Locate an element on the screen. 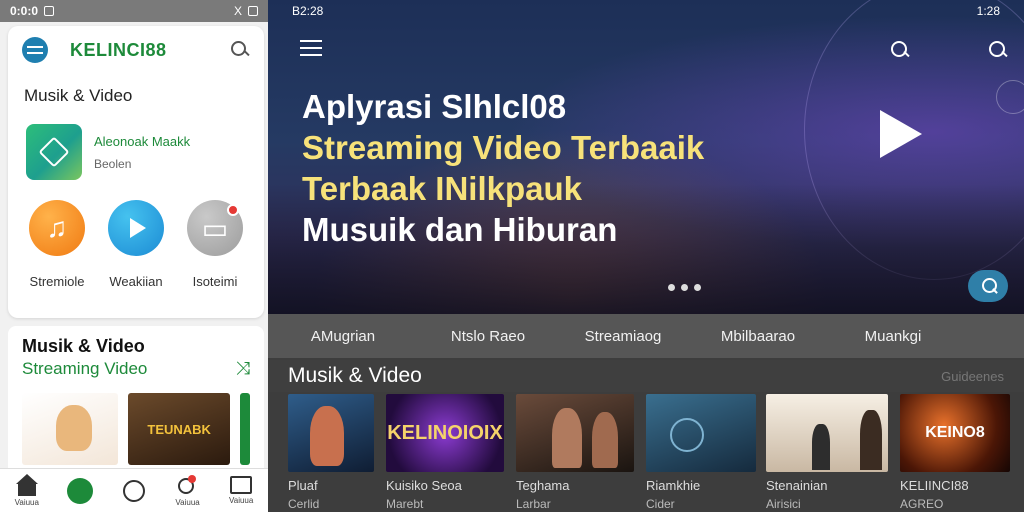 The width and height of the screenshot is (1024, 512). nav-home: Vaiuua is located at coordinates (27, 490).